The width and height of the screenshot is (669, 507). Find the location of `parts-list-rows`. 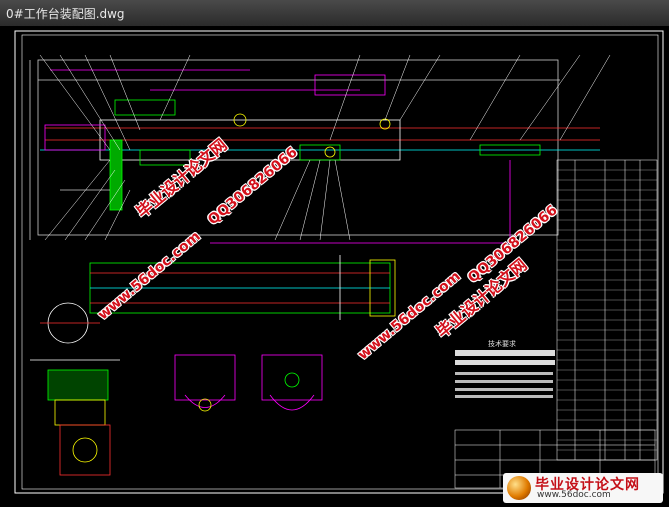

parts-list-rows is located at coordinates (607, 310).